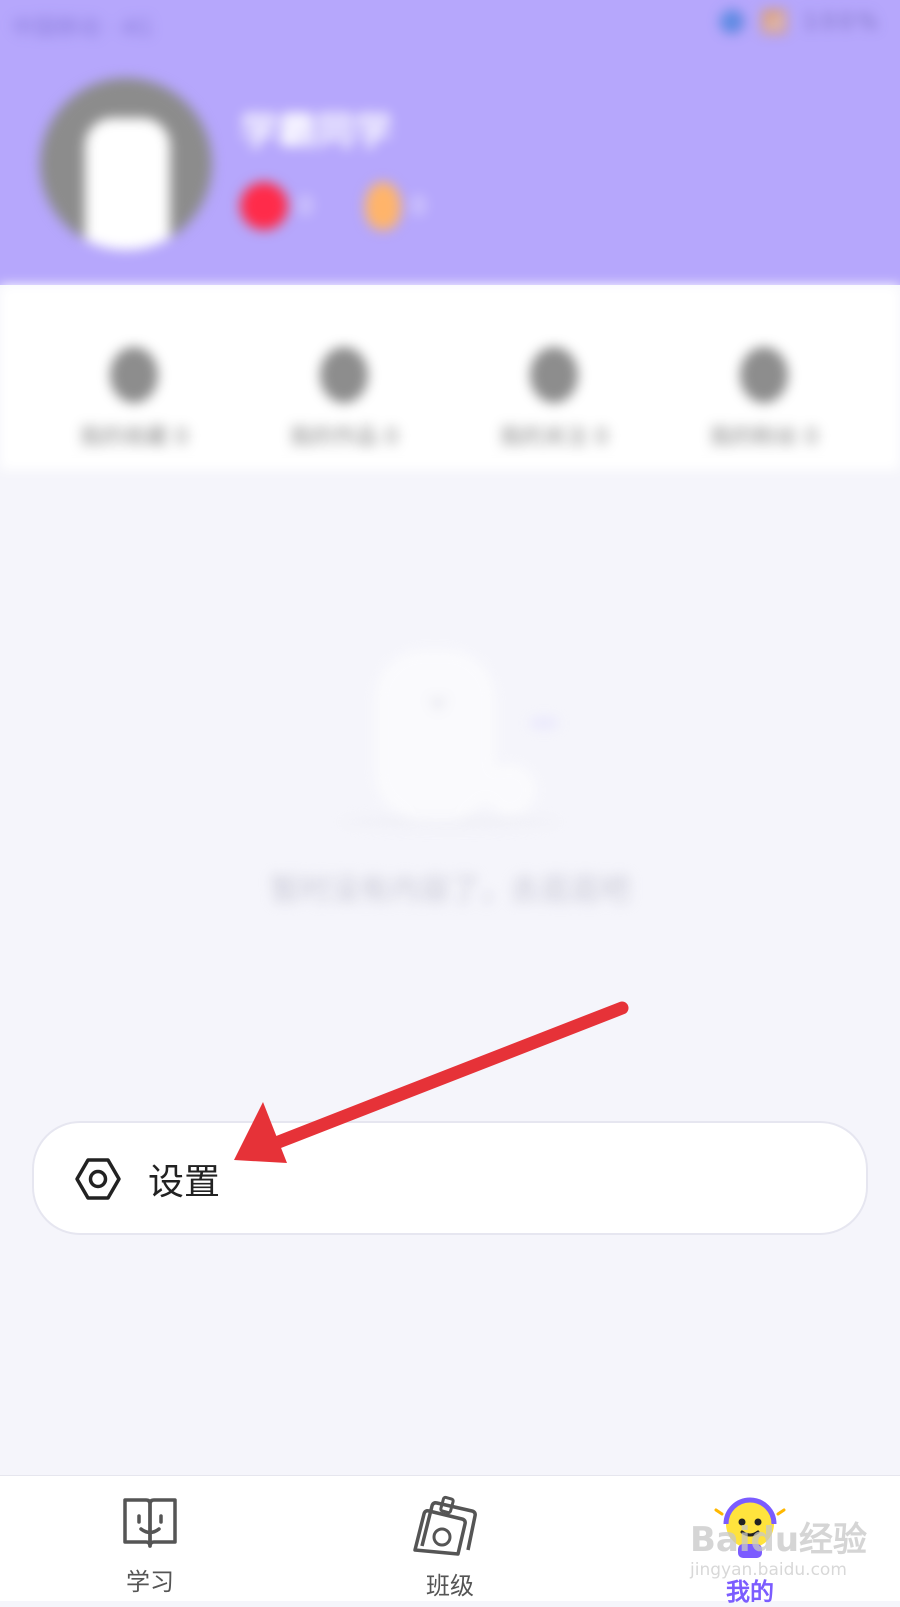 This screenshot has height=1607, width=900. Describe the element at coordinates (134, 437) in the screenshot. I see `quick-action-label: 我的收藏 0` at that location.